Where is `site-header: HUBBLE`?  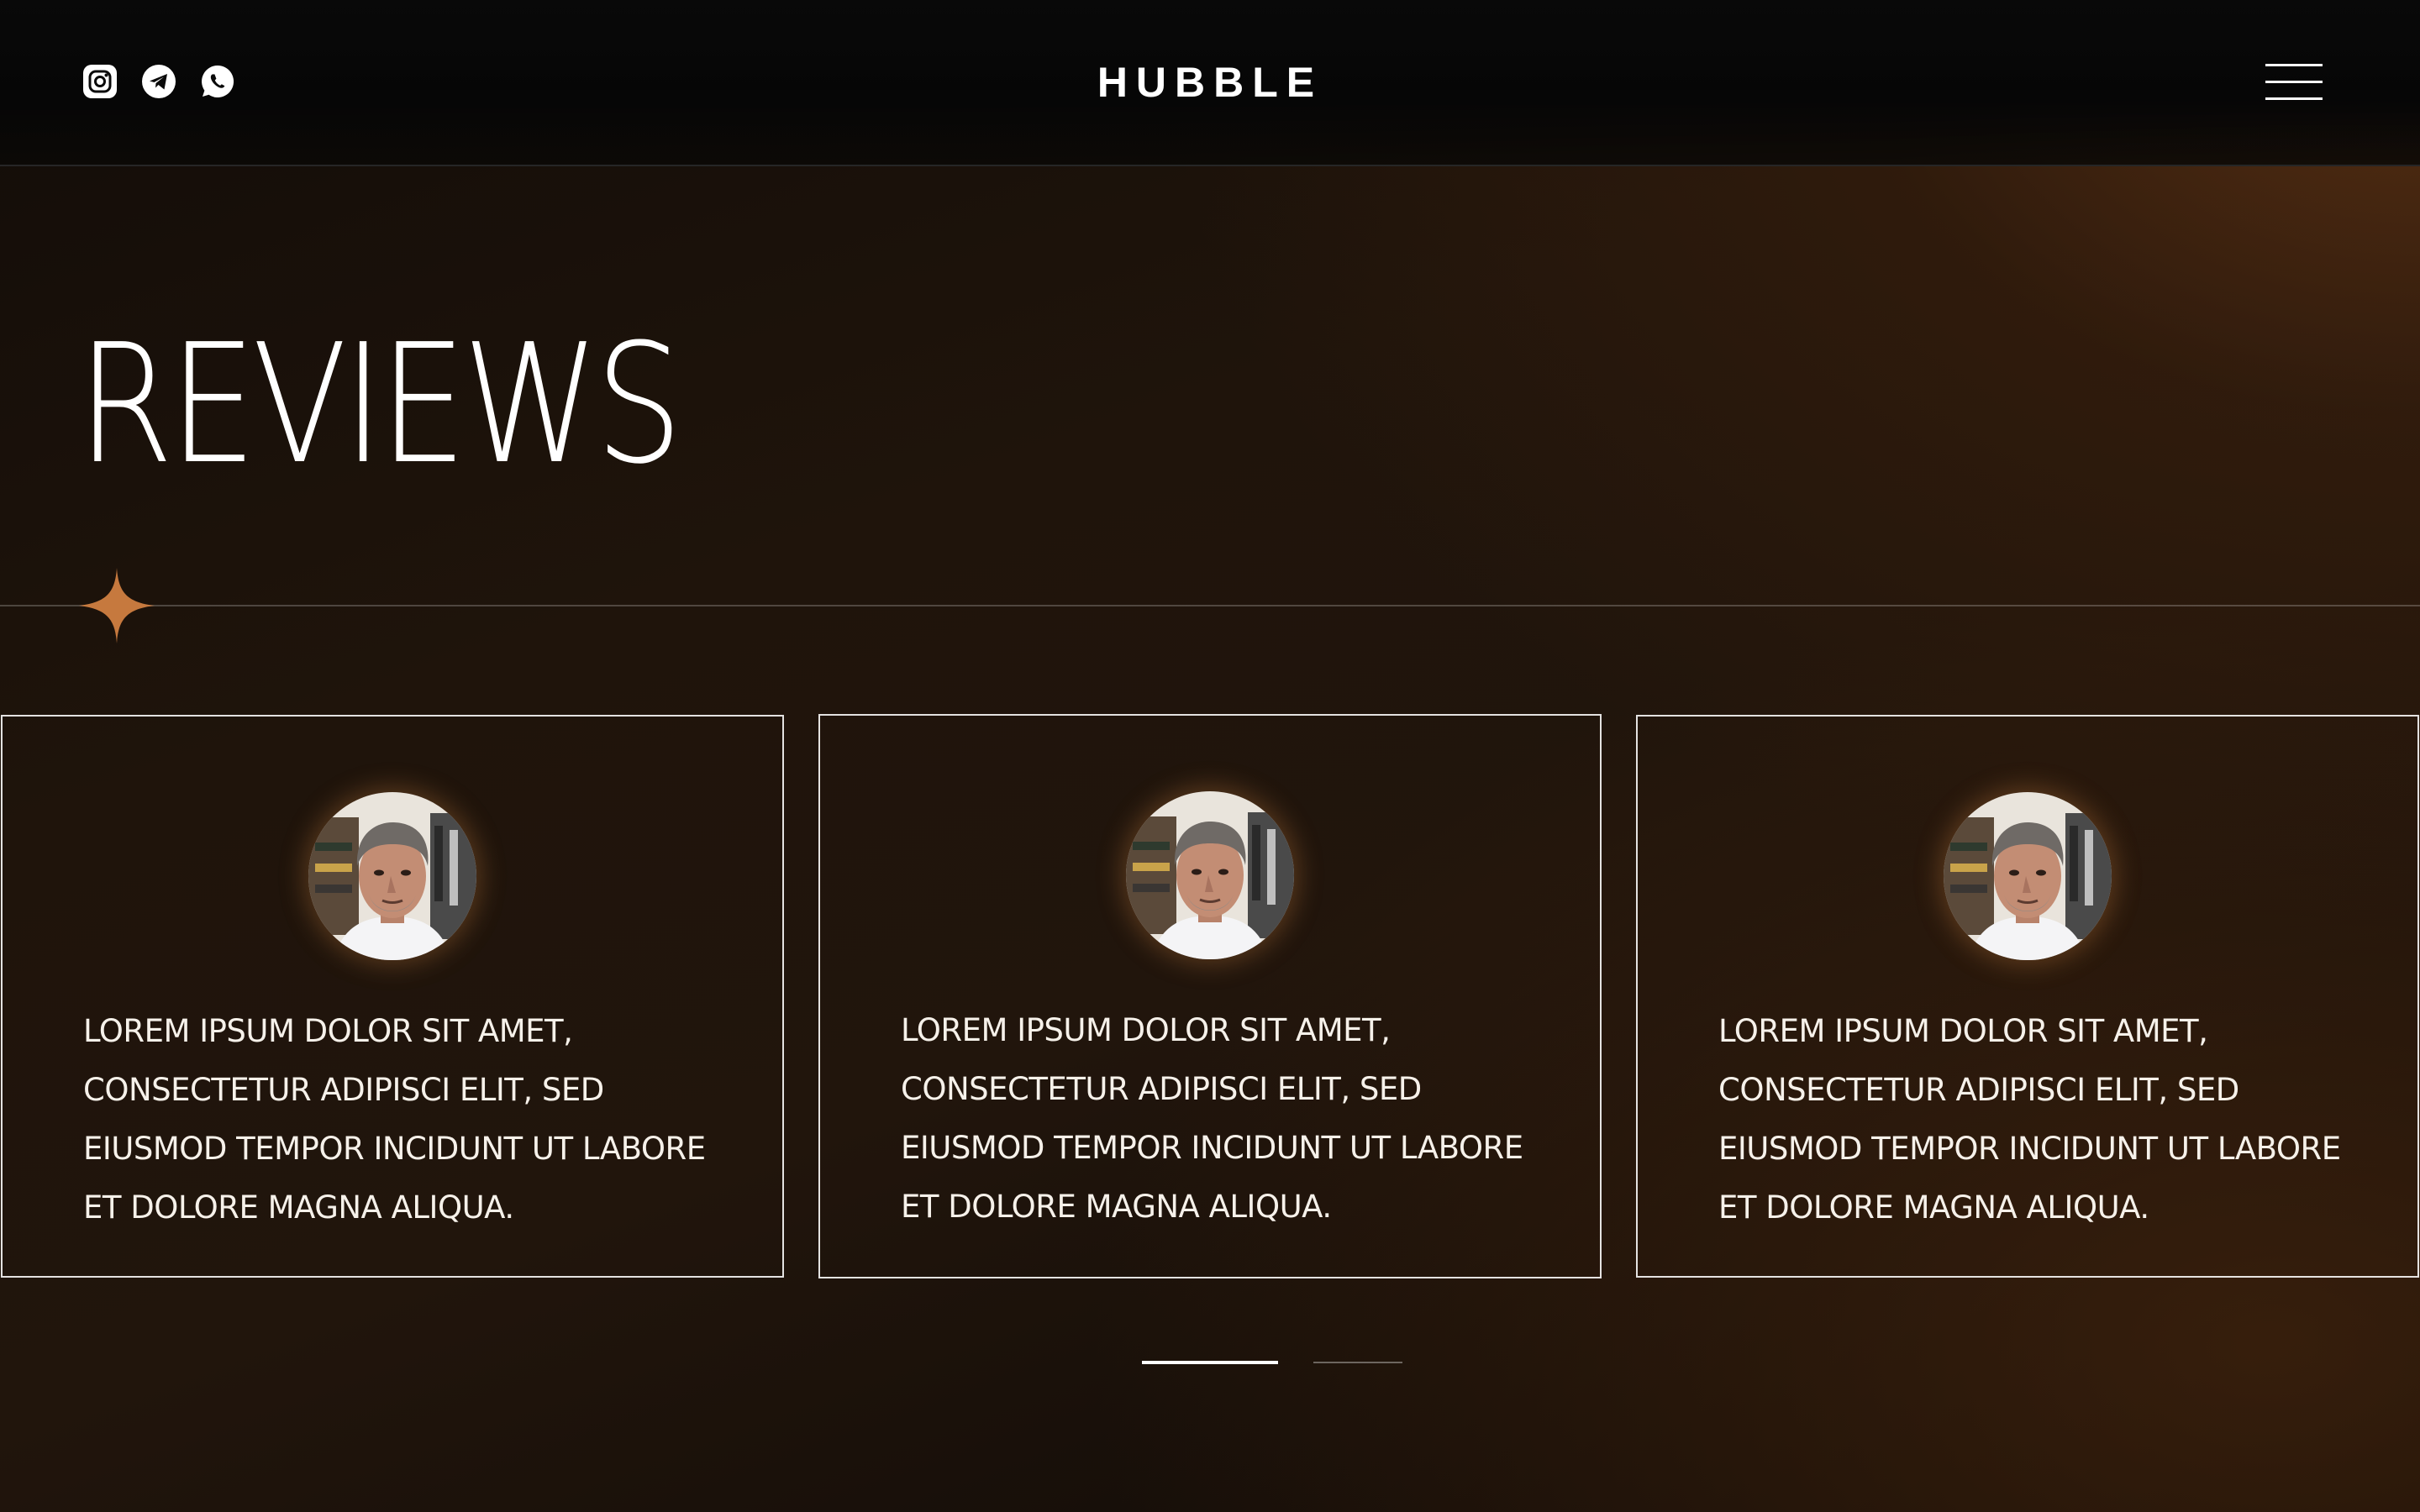
site-header: HUBBLE is located at coordinates (1210, 83).